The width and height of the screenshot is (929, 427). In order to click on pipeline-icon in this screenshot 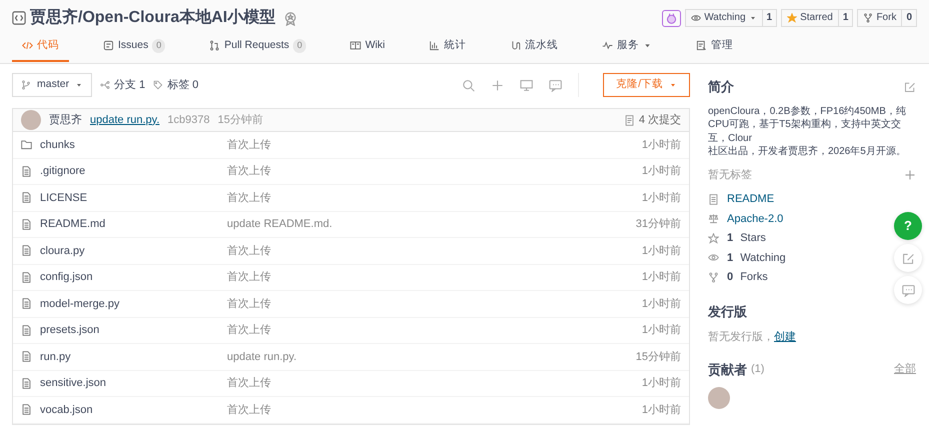, I will do `click(516, 46)`.